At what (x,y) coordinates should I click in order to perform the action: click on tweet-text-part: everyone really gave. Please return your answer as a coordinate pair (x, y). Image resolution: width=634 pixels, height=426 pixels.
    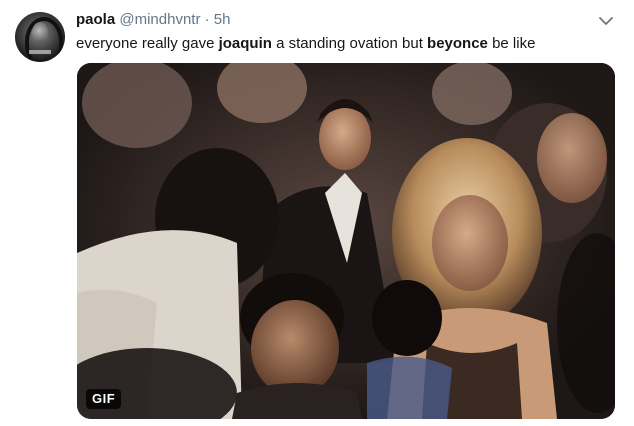
    Looking at the image, I should click on (147, 43).